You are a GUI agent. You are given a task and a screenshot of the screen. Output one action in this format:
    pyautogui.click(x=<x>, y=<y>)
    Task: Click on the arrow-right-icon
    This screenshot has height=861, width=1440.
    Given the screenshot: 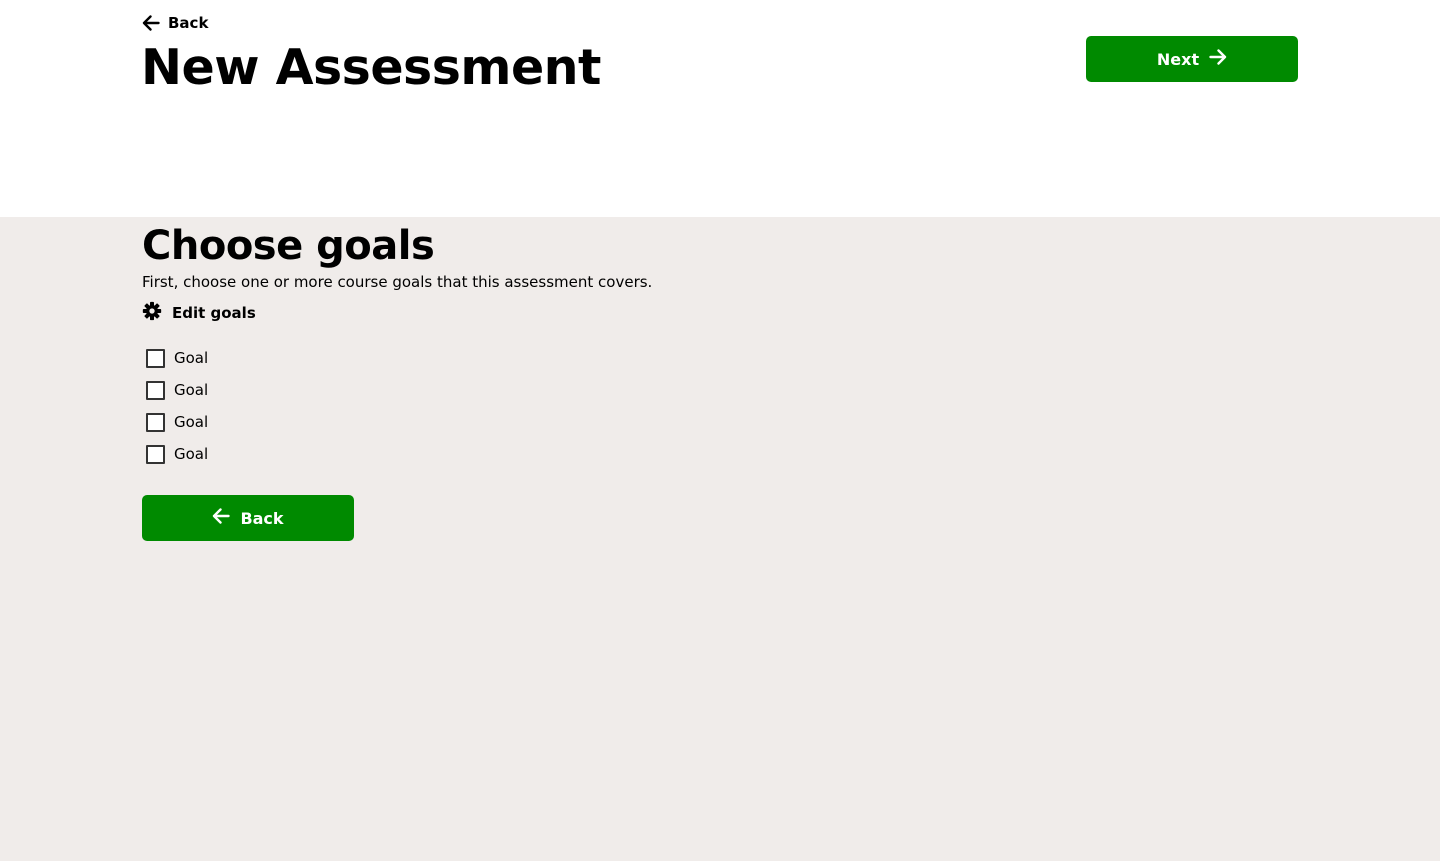 What is the action you would take?
    pyautogui.click(x=1218, y=59)
    